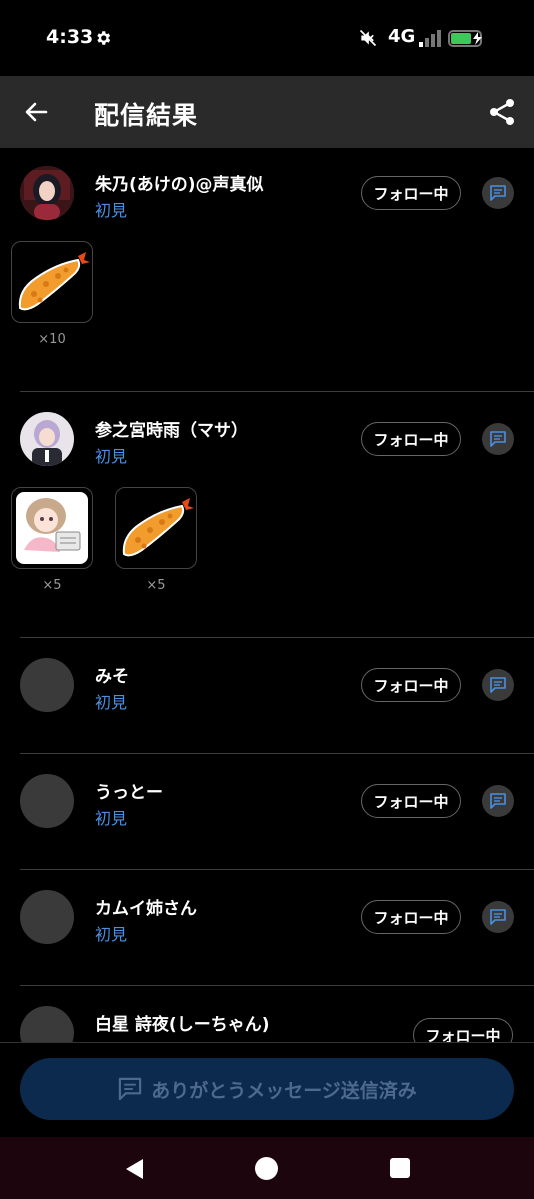 This screenshot has width=534, height=1199. What do you see at coordinates (146, 115) in the screenshot?
I see `page-title: 配信結果` at bounding box center [146, 115].